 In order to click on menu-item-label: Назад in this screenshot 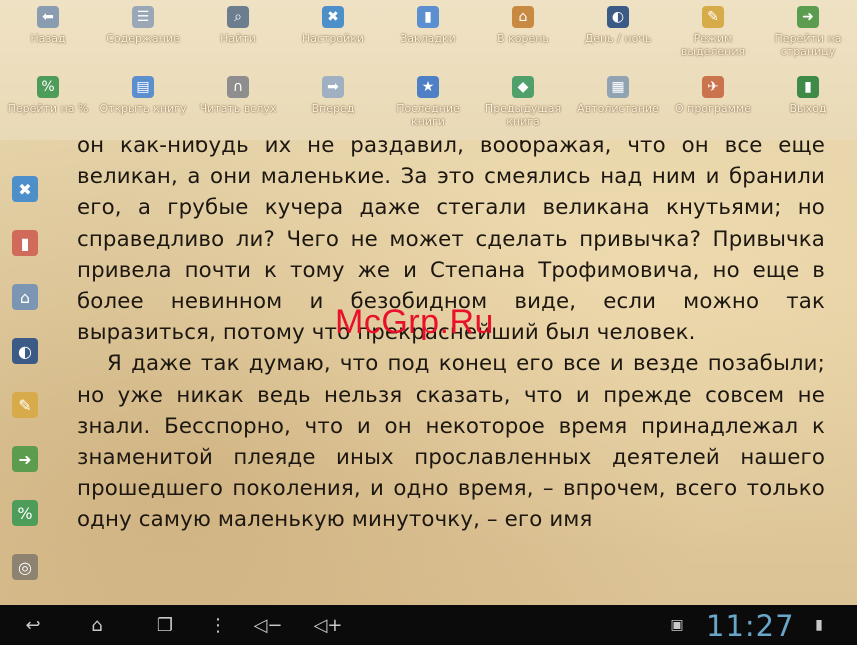, I will do `click(48, 38)`.